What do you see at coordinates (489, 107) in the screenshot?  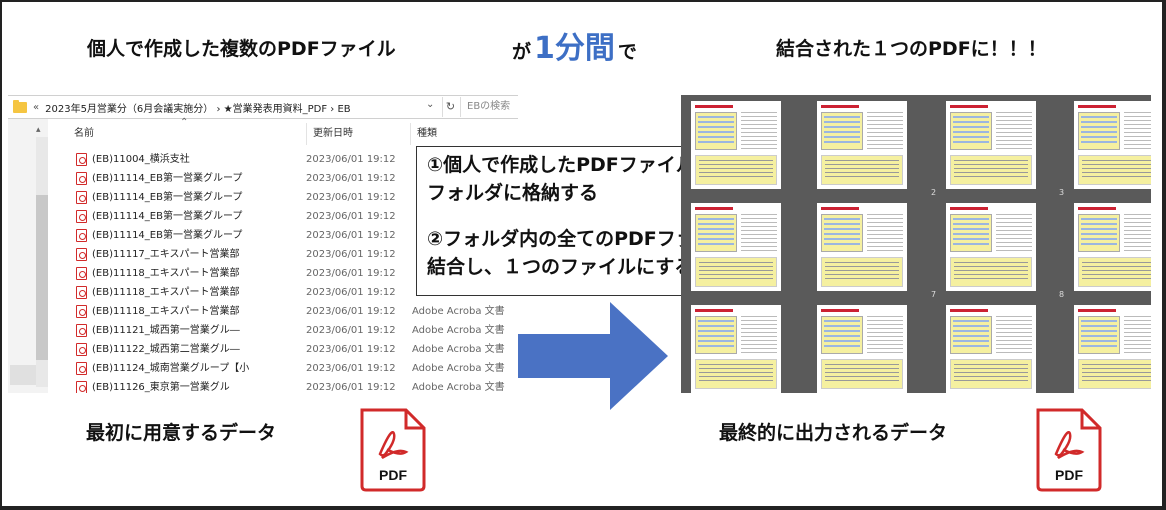 I see `search-input: EBの検索` at bounding box center [489, 107].